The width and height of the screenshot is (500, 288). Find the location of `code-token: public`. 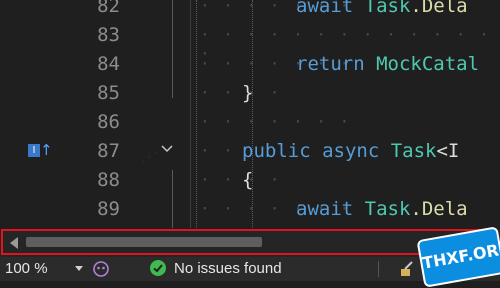

code-token: public is located at coordinates (282, 151).